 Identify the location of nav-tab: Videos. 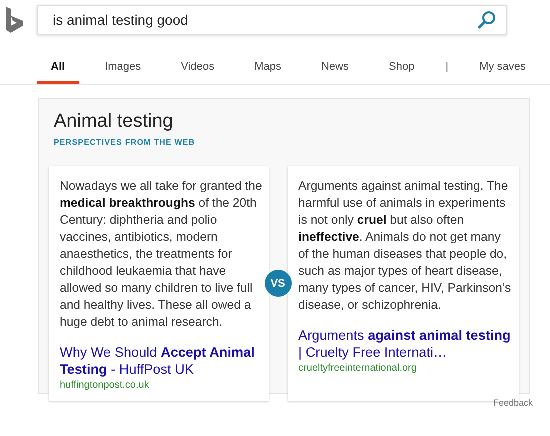
(198, 72).